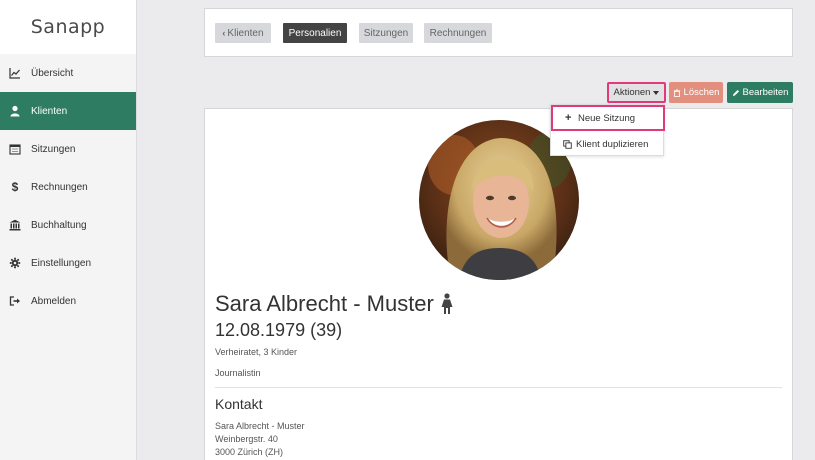 The image size is (815, 460). I want to click on copy-icon, so click(567, 144).